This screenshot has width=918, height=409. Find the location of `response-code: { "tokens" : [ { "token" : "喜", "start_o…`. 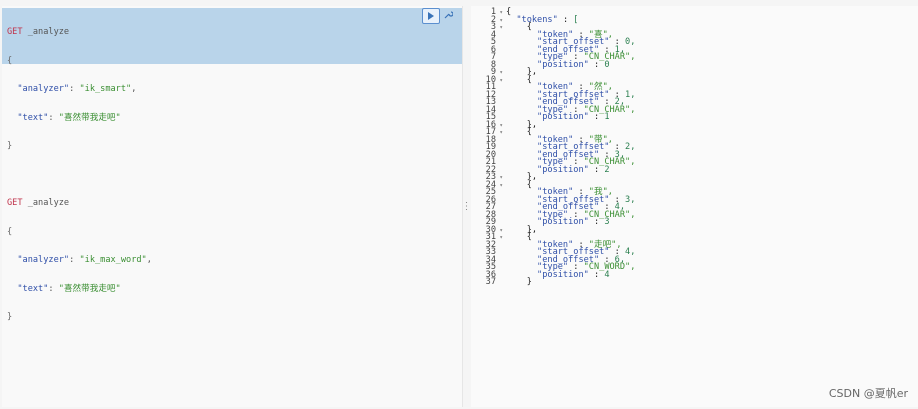

response-code: { "tokens" : [ { "token" : "喜", "start_o… is located at coordinates (571, 147).